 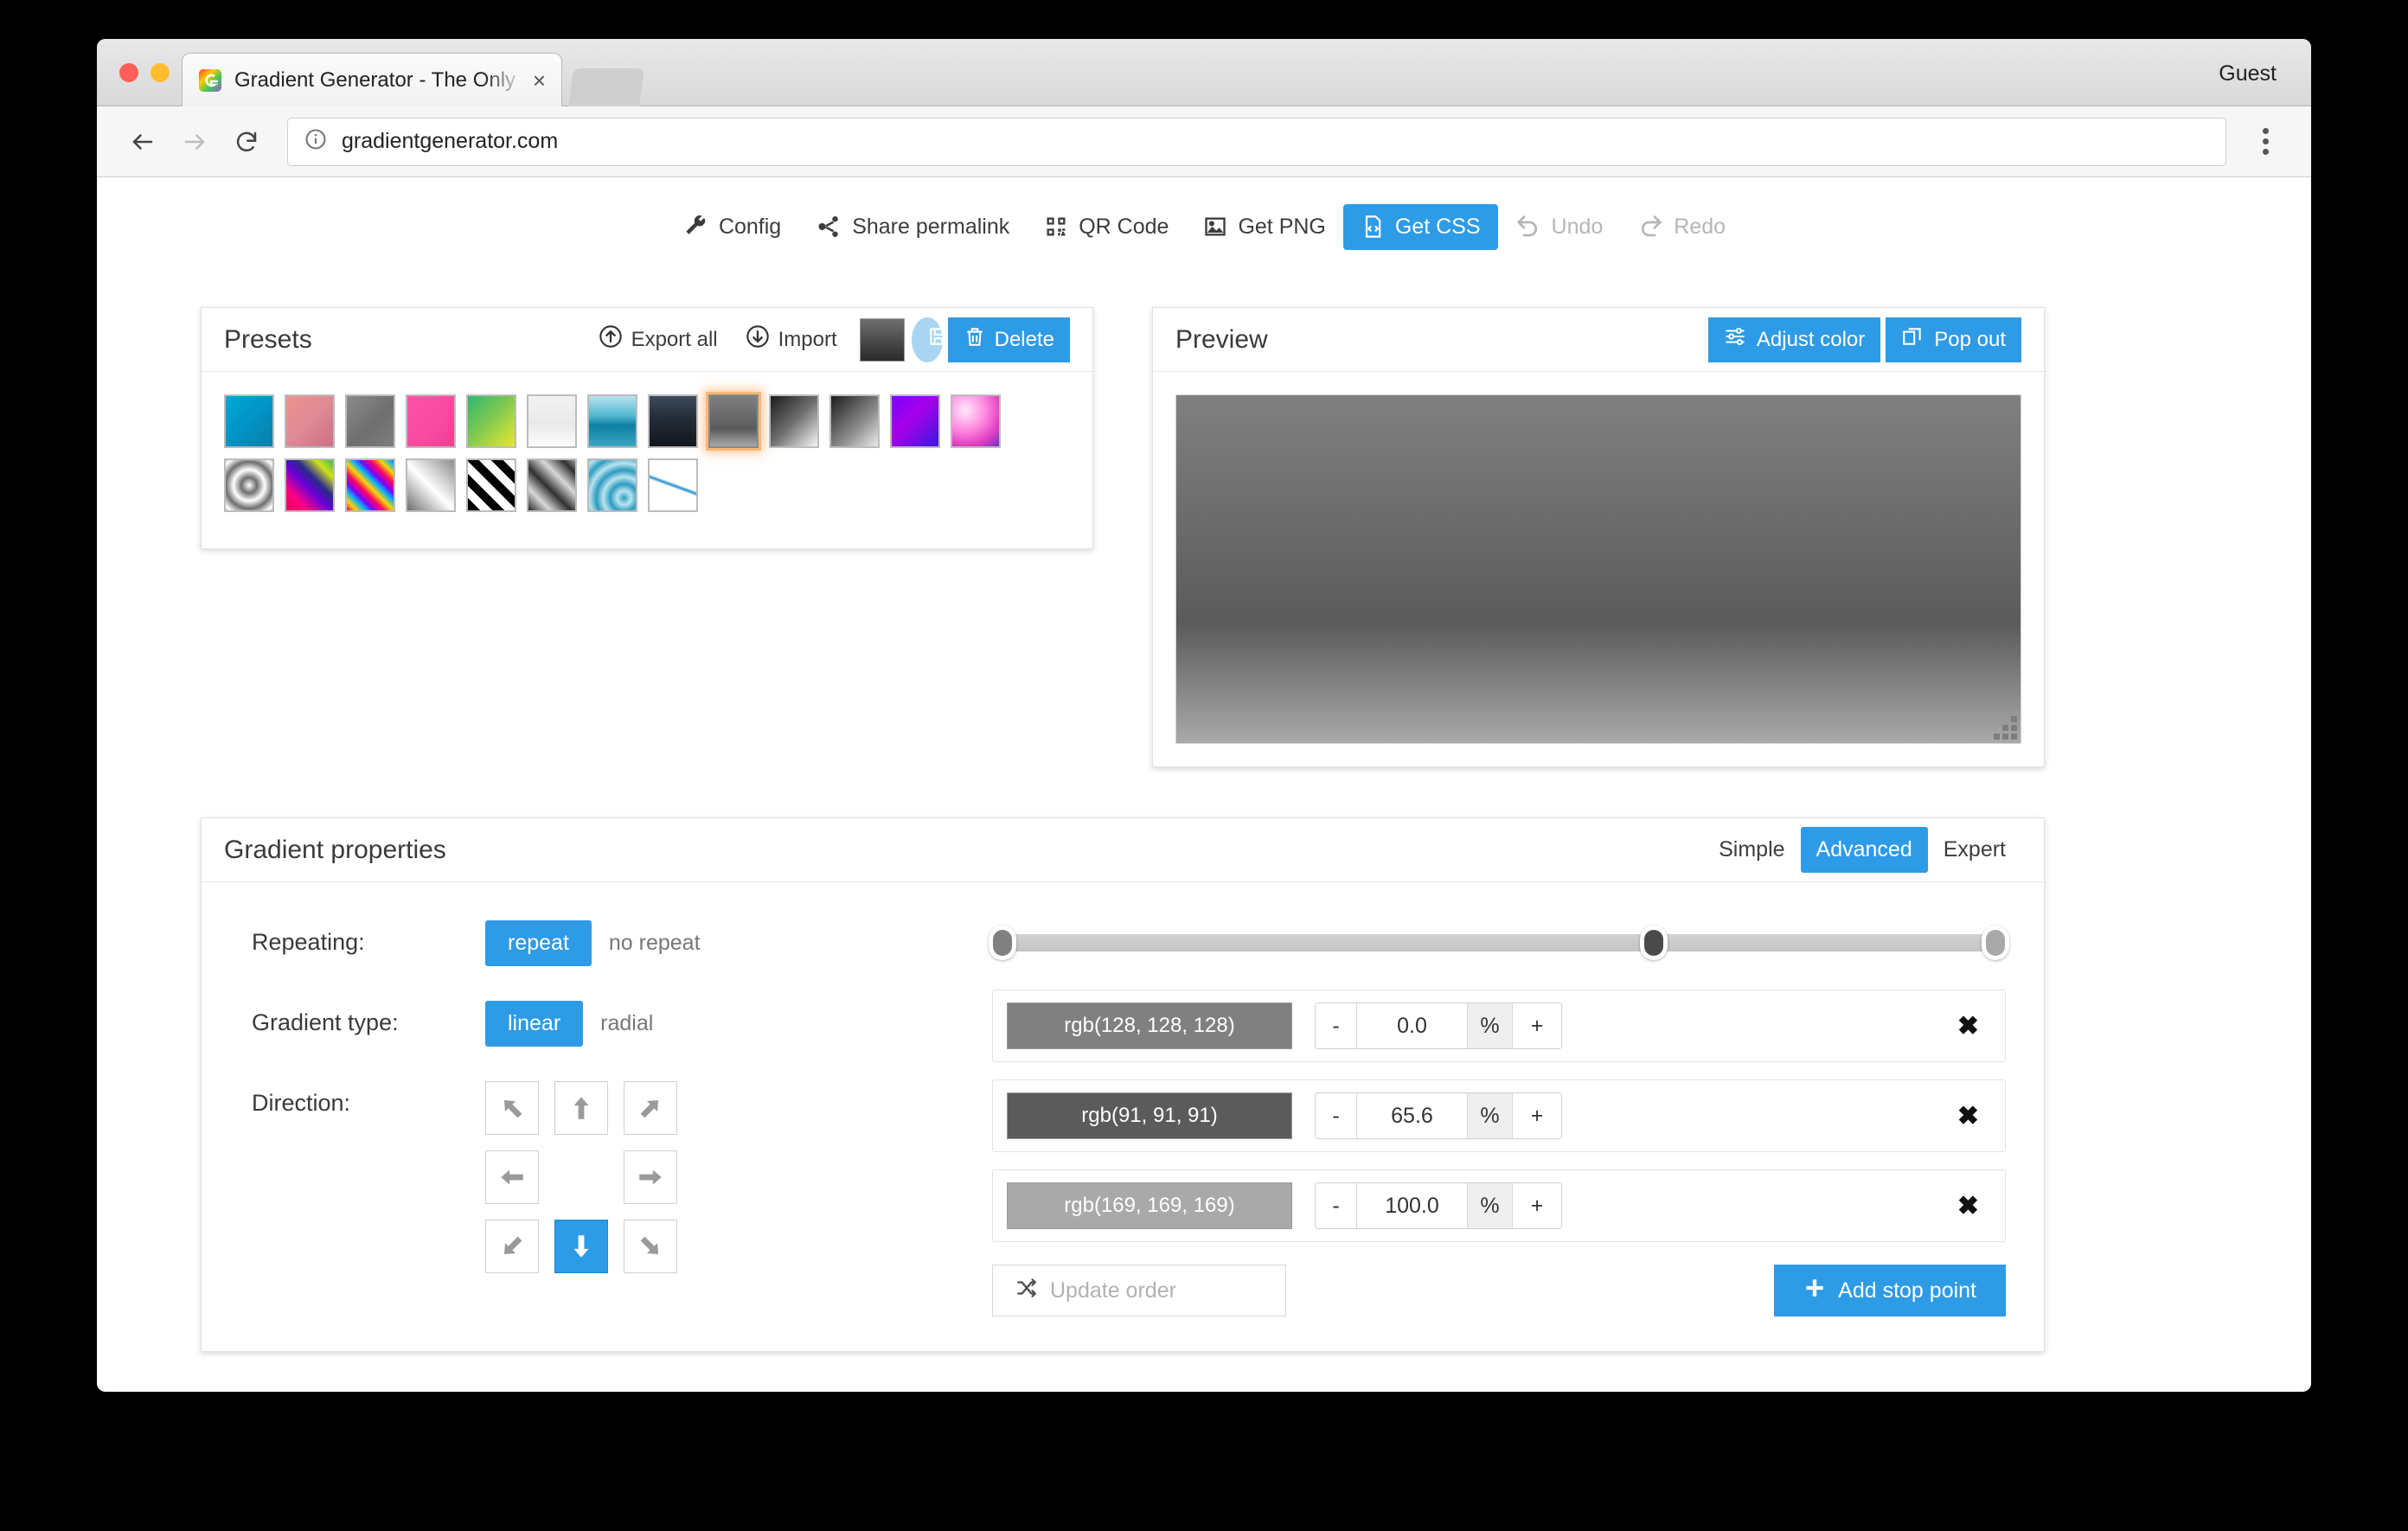 I want to click on browser-tab: Gradient Generator - The Only ×, so click(x=372, y=79).